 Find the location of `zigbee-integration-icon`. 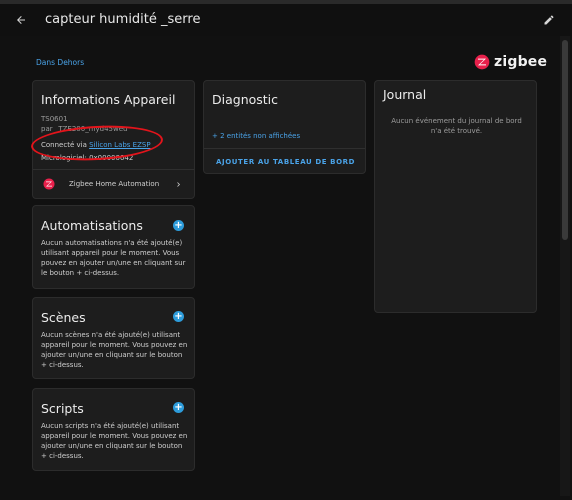

zigbee-integration-icon is located at coordinates (49, 184).